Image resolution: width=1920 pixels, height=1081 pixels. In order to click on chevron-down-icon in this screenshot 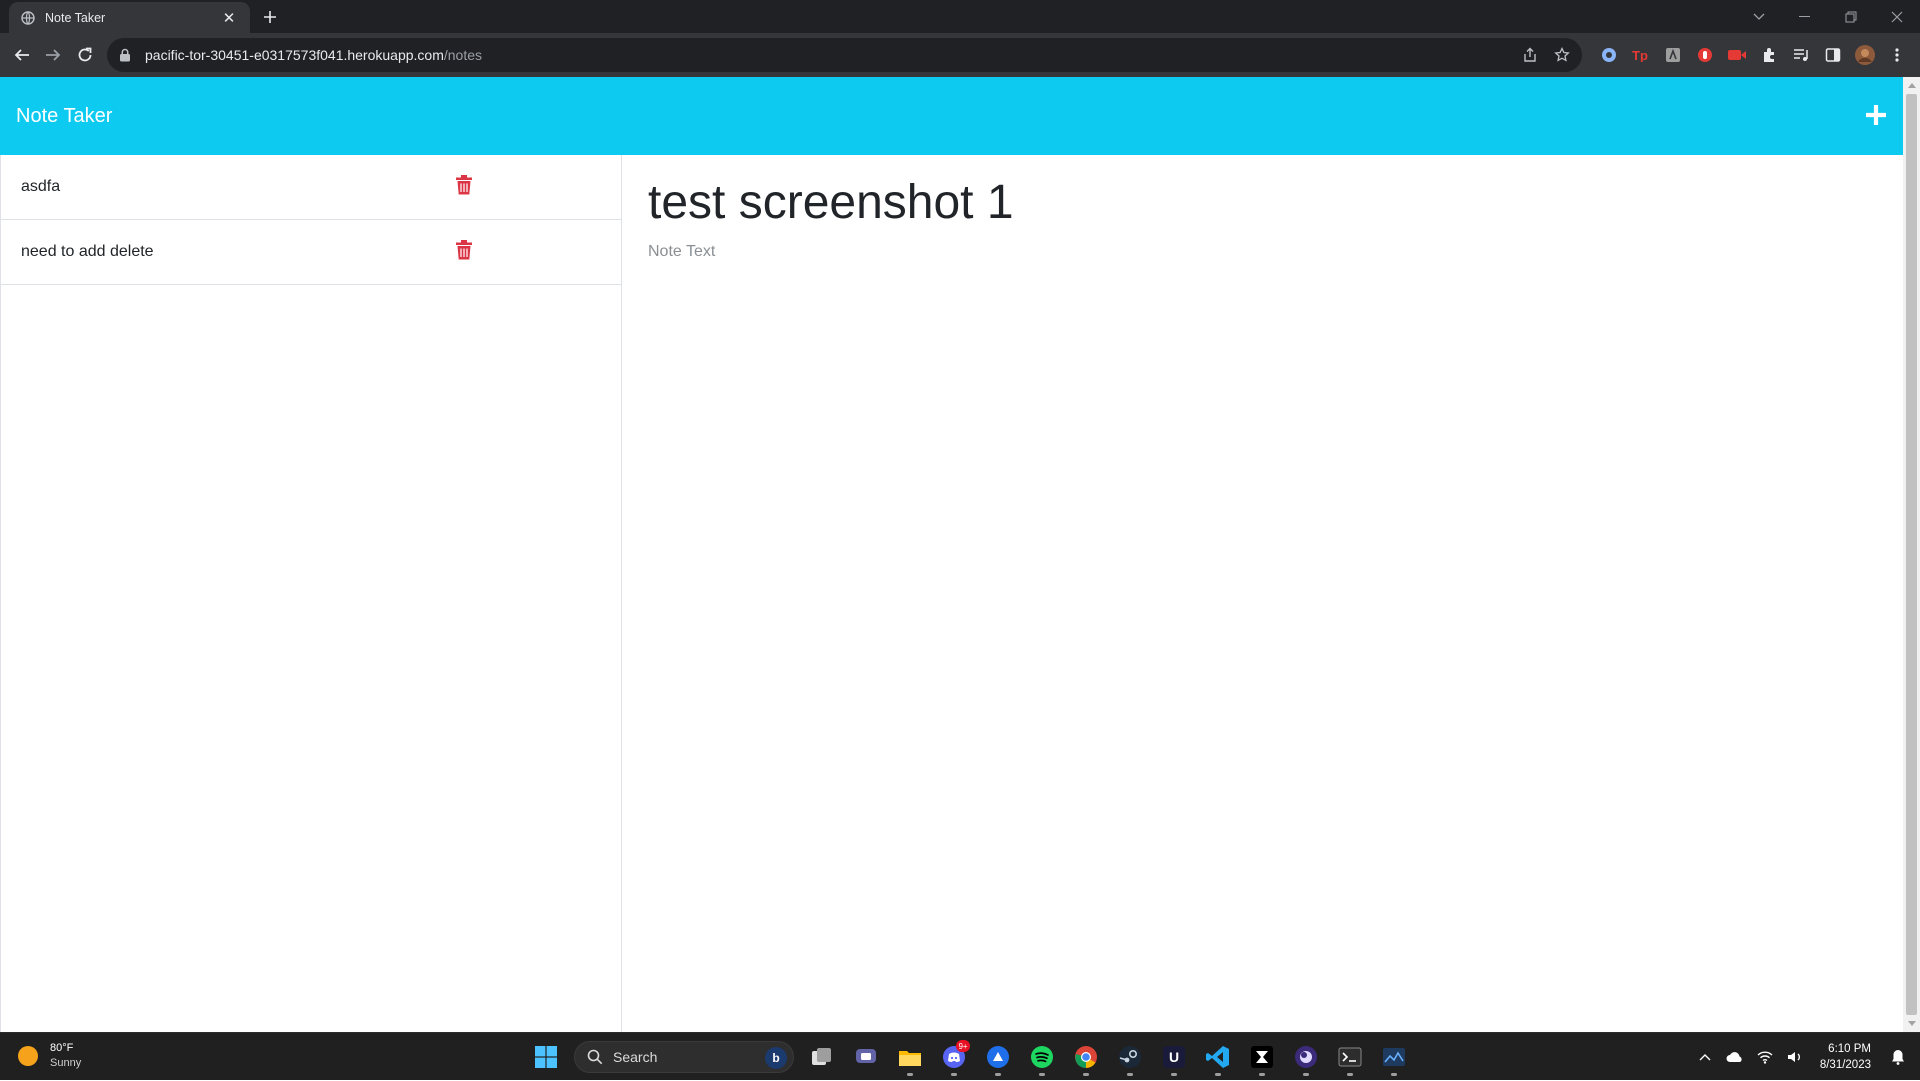, I will do `click(1759, 16)`.